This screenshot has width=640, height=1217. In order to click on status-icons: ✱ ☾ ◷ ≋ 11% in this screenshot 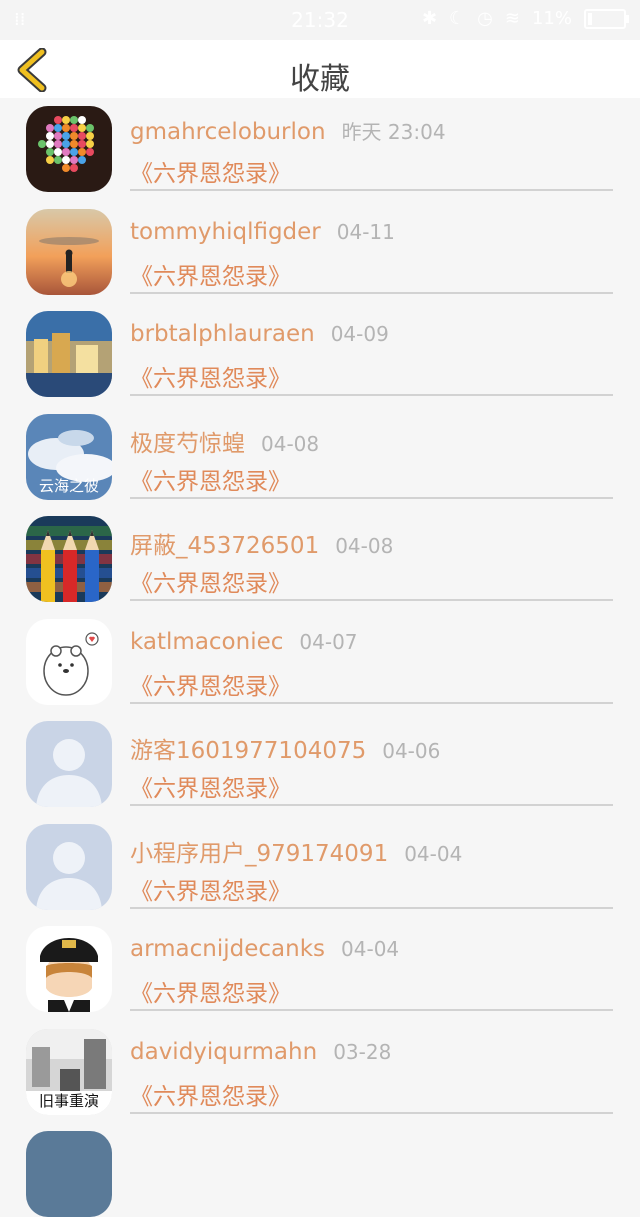, I will do `click(525, 18)`.